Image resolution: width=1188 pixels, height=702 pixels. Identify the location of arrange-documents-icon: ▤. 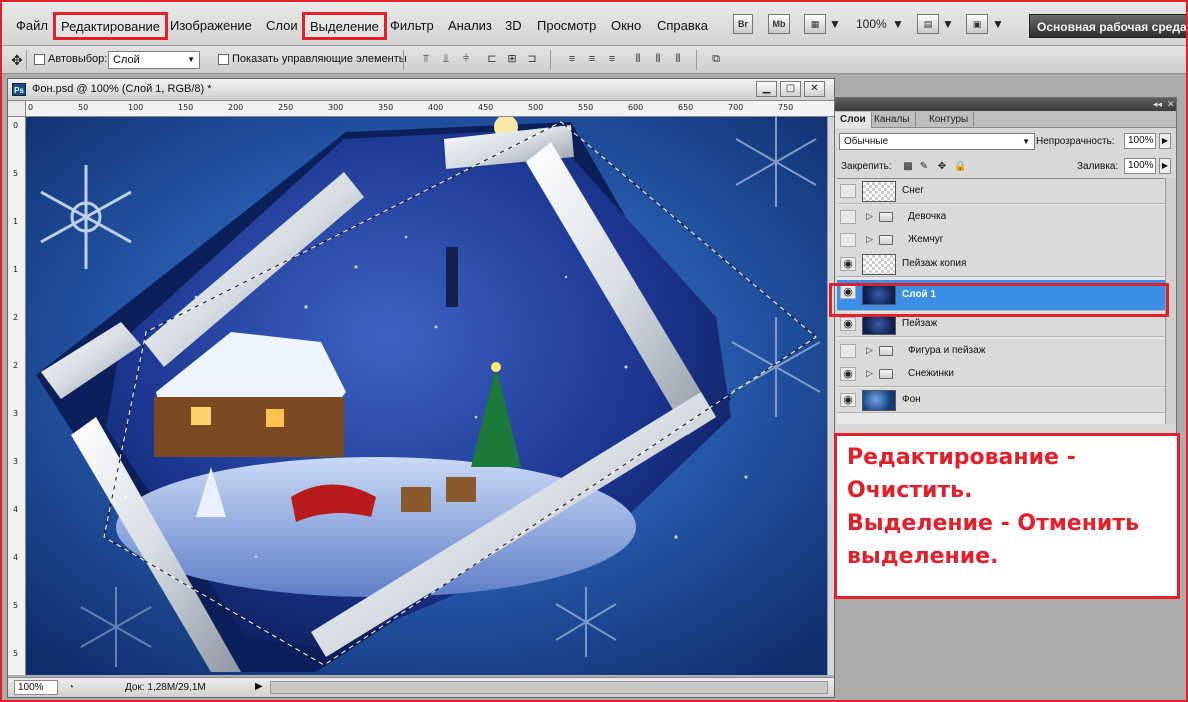
(928, 24).